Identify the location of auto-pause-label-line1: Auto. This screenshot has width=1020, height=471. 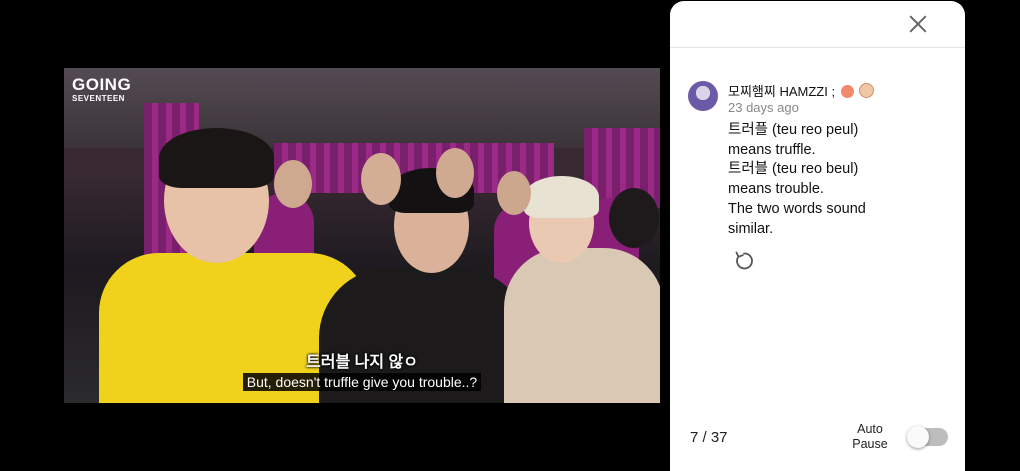
(870, 429).